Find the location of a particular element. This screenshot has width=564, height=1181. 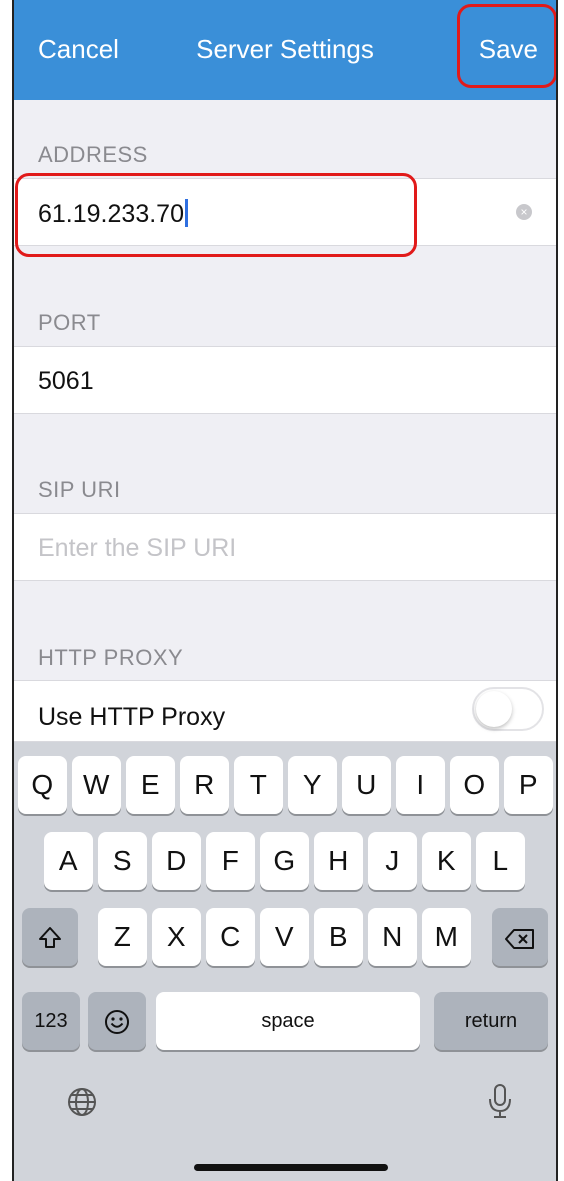

key-q: Q is located at coordinates (42, 785).